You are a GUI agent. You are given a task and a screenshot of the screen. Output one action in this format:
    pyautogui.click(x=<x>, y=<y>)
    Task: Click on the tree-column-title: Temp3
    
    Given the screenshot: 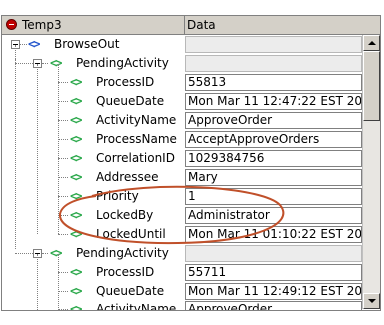 What is the action you would take?
    pyautogui.click(x=42, y=25)
    